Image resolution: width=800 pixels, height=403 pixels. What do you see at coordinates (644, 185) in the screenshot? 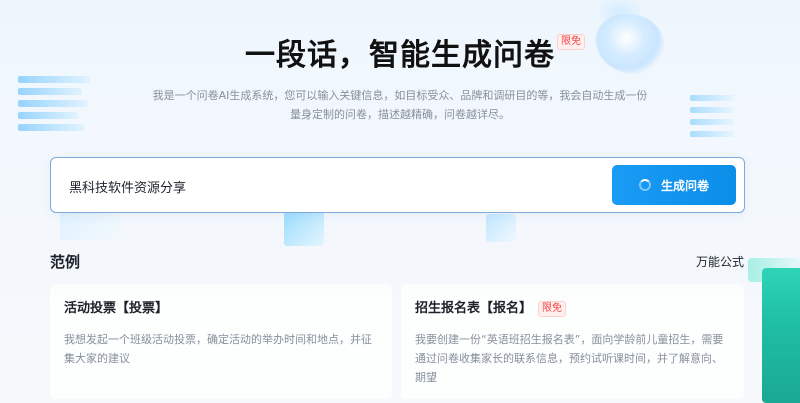
I see `loading-spinner-icon` at bounding box center [644, 185].